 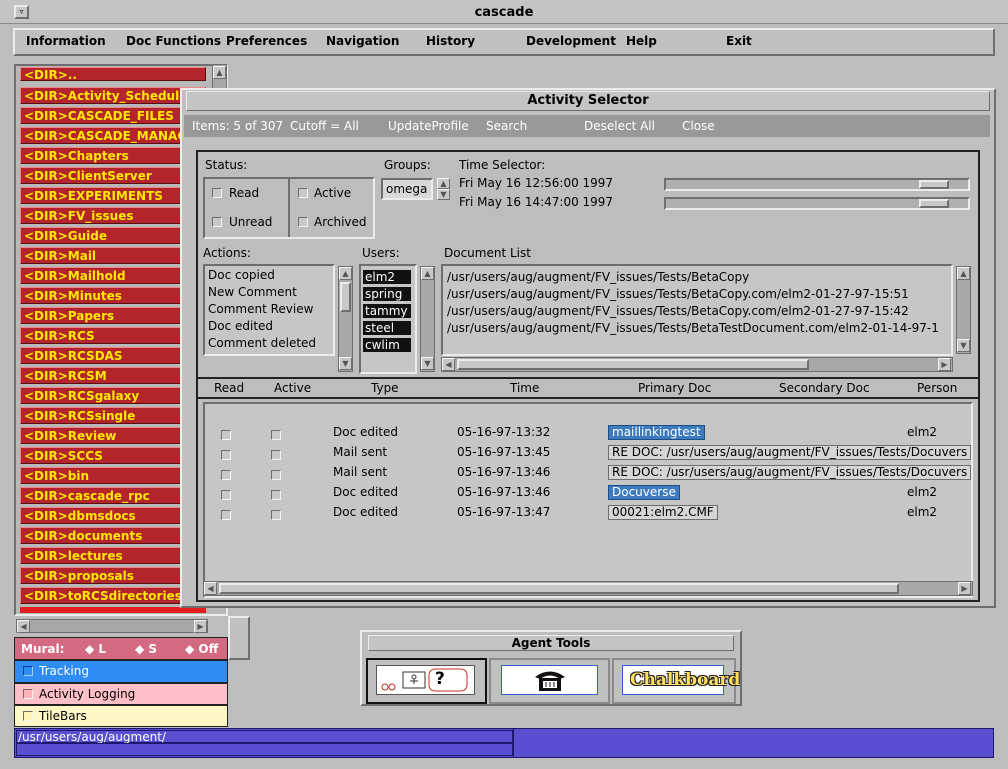 What do you see at coordinates (303, 222) in the screenshot?
I see `archived-checkbox` at bounding box center [303, 222].